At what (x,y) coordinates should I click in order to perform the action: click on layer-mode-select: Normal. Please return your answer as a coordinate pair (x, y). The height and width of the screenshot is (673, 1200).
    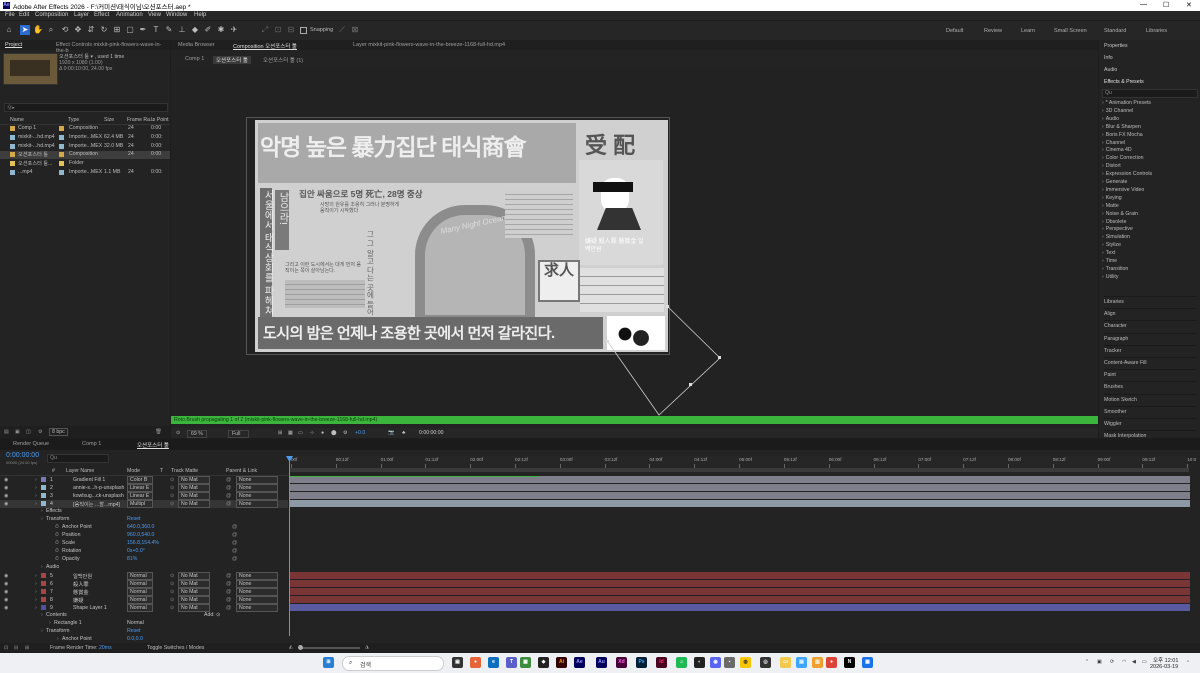
    Looking at the image, I should click on (140, 592).